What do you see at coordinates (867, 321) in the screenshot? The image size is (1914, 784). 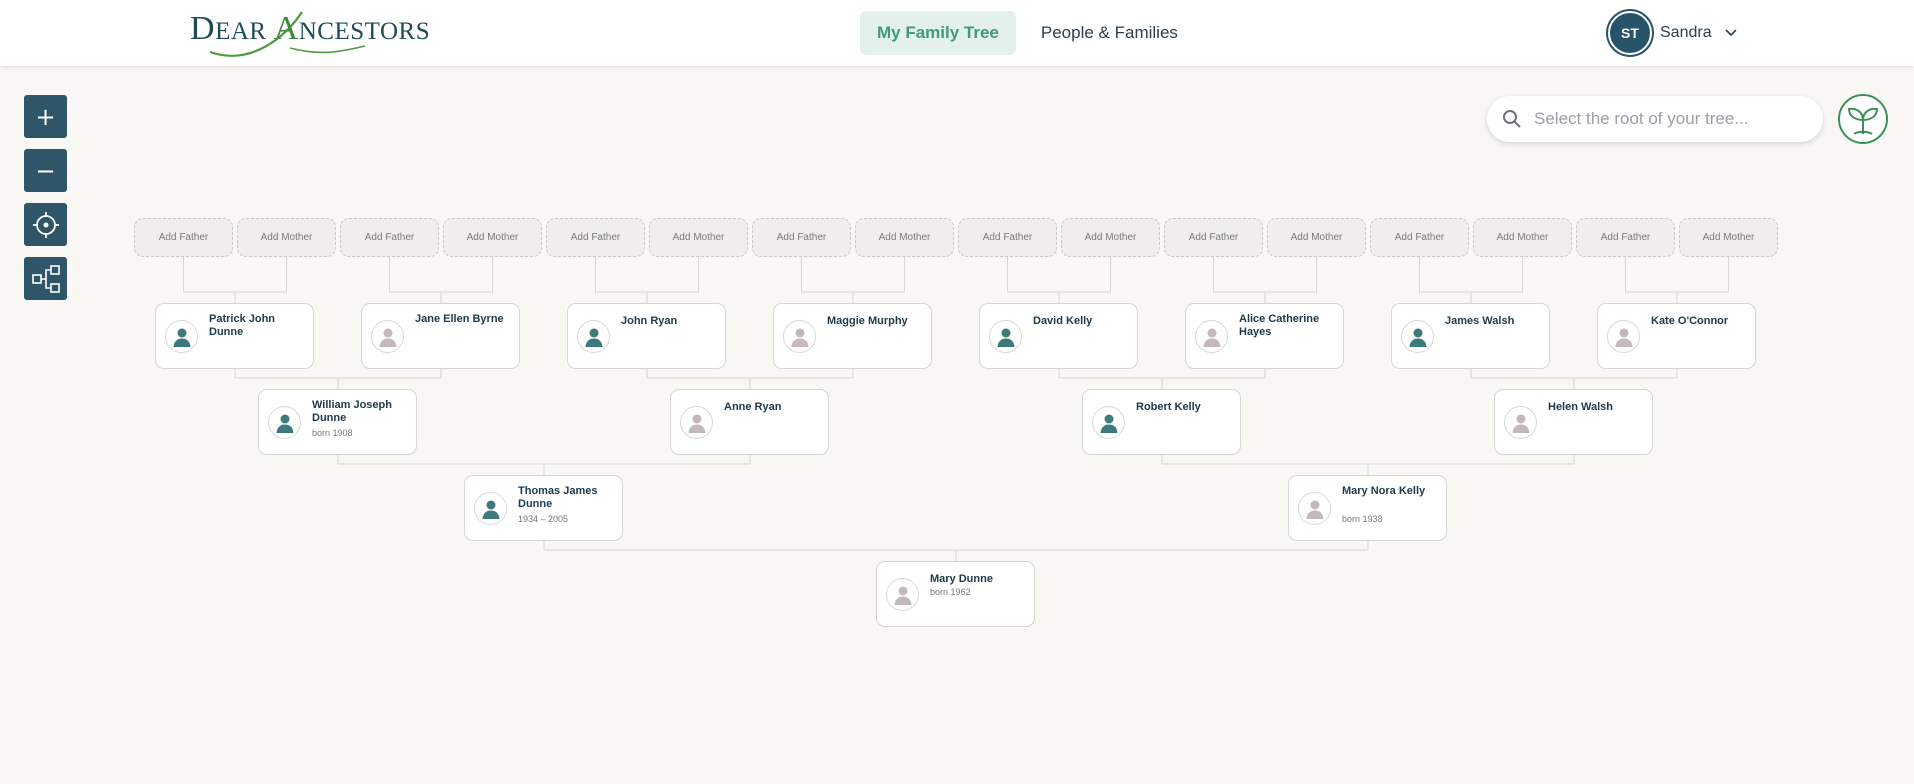 I see `person-name: Maggie Murphy` at bounding box center [867, 321].